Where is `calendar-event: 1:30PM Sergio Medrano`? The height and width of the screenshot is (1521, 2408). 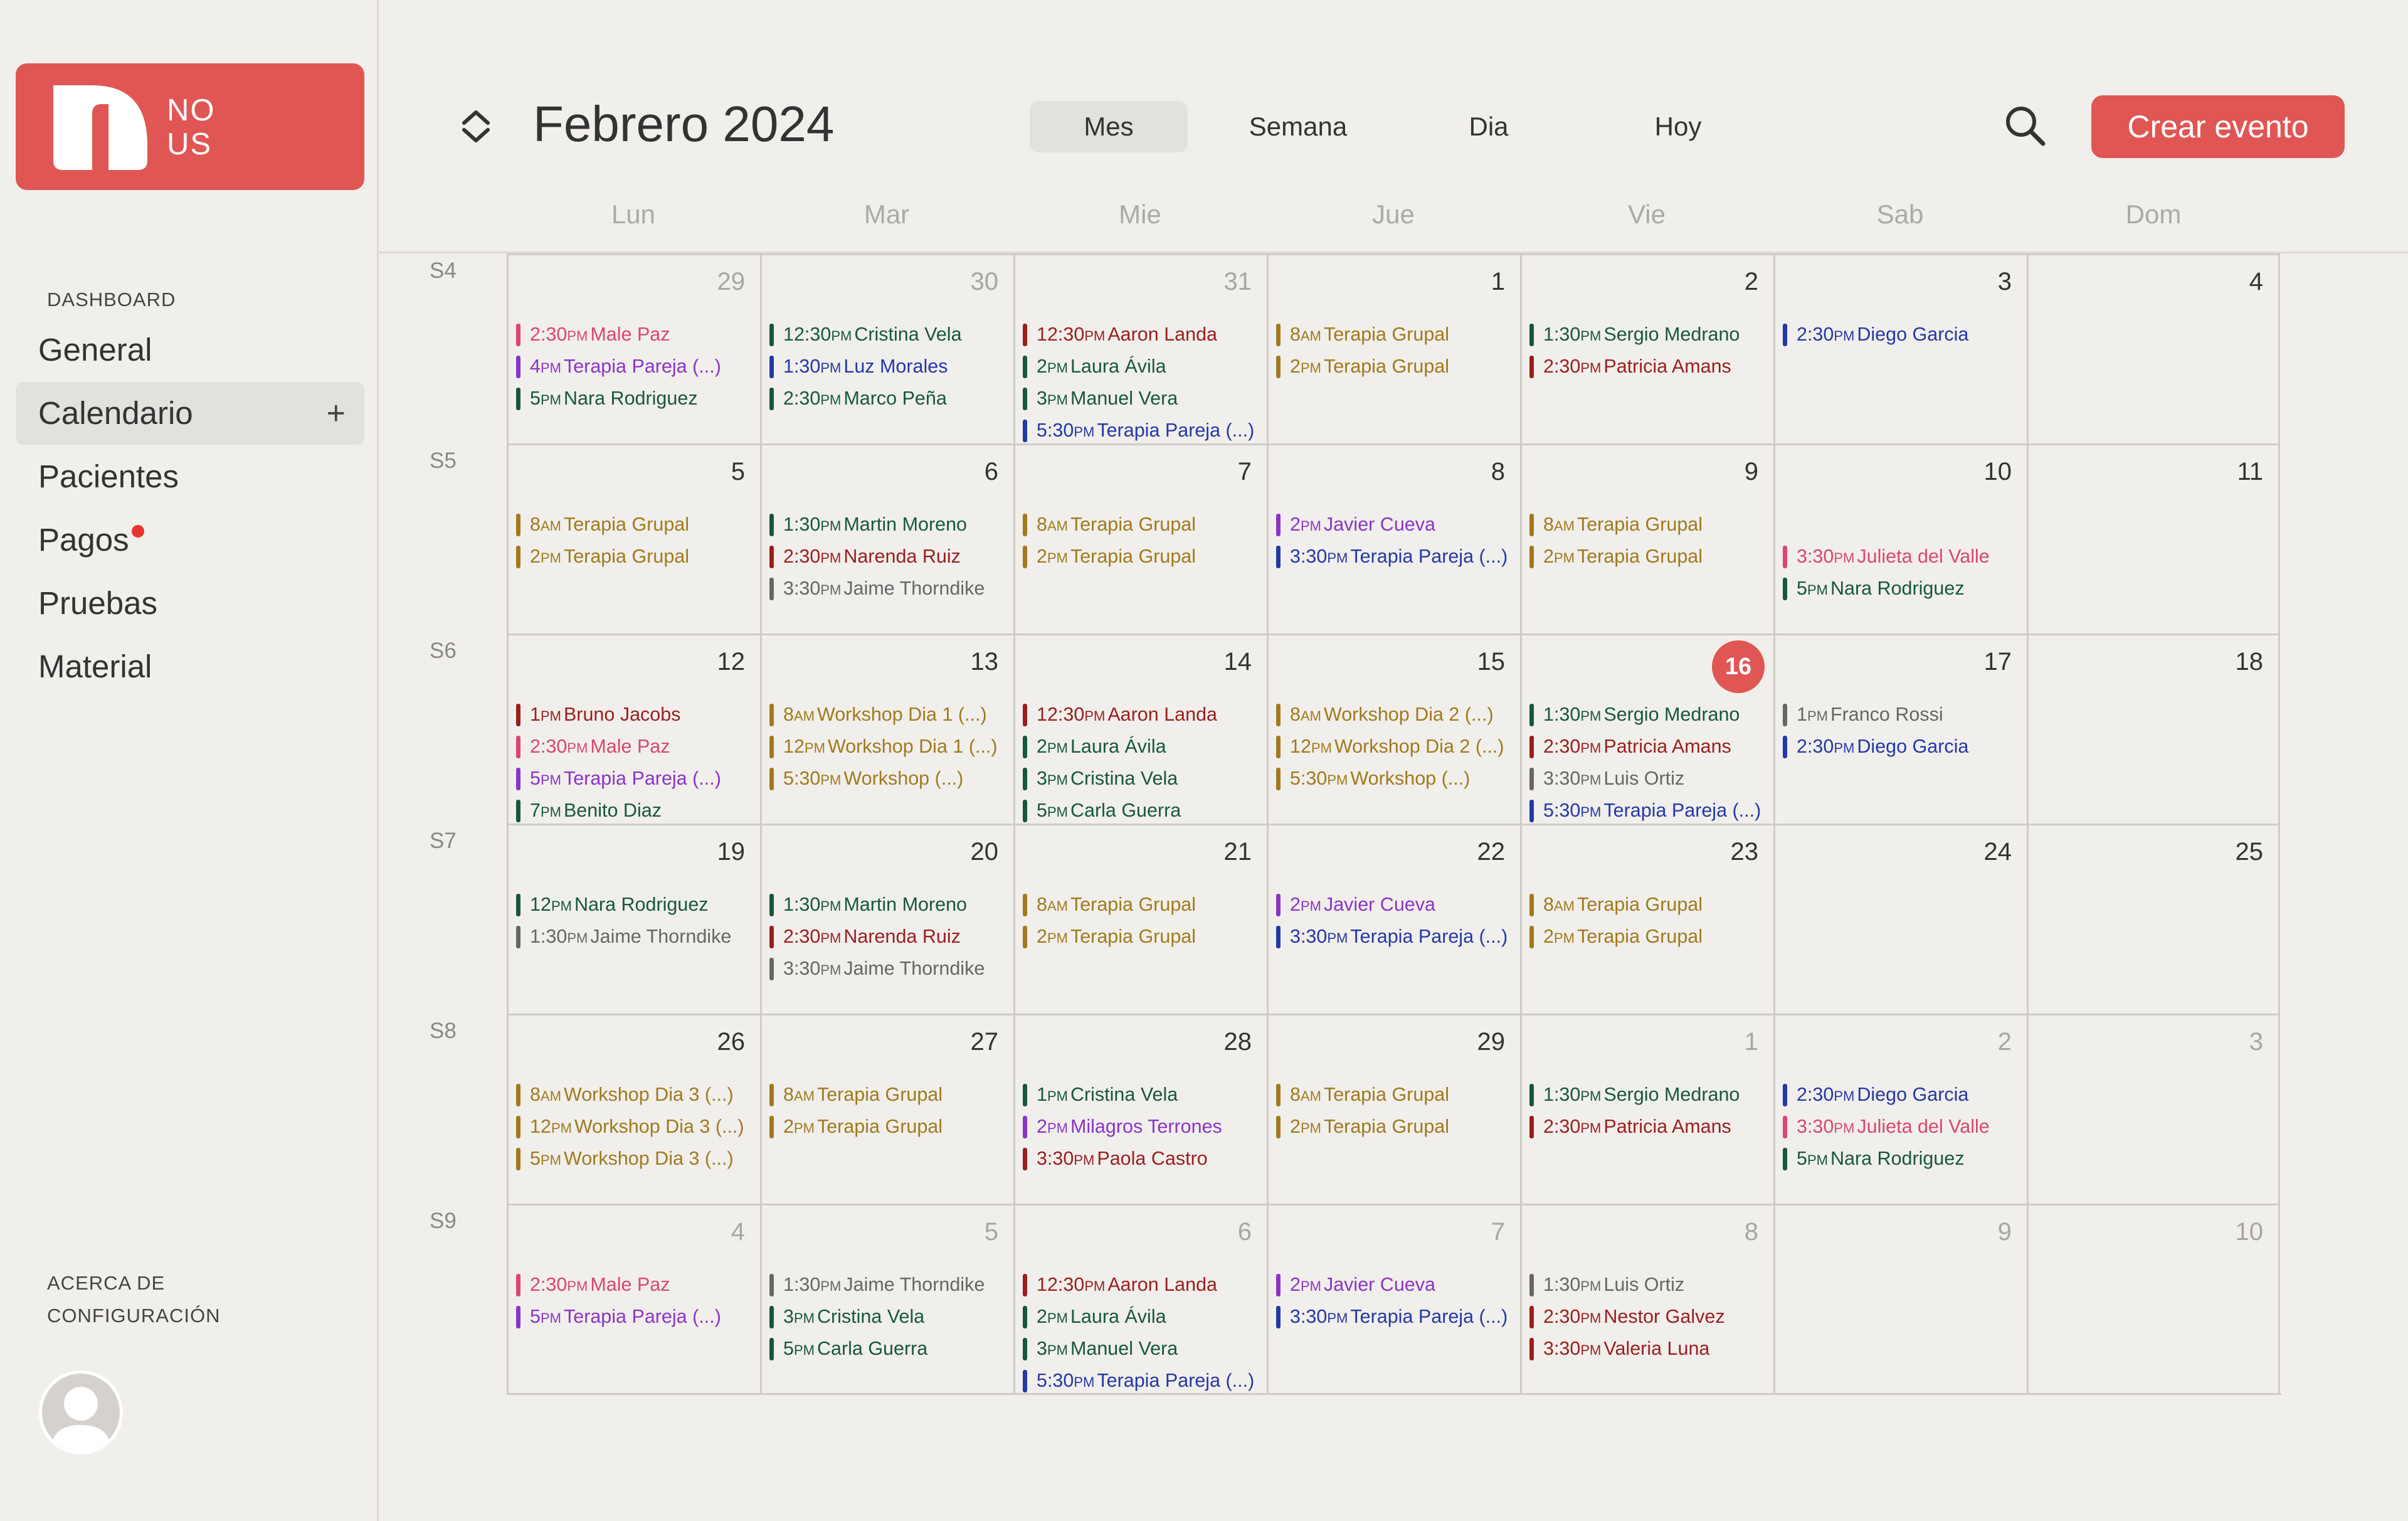 calendar-event: 1:30PM Sergio Medrano is located at coordinates (1649, 334).